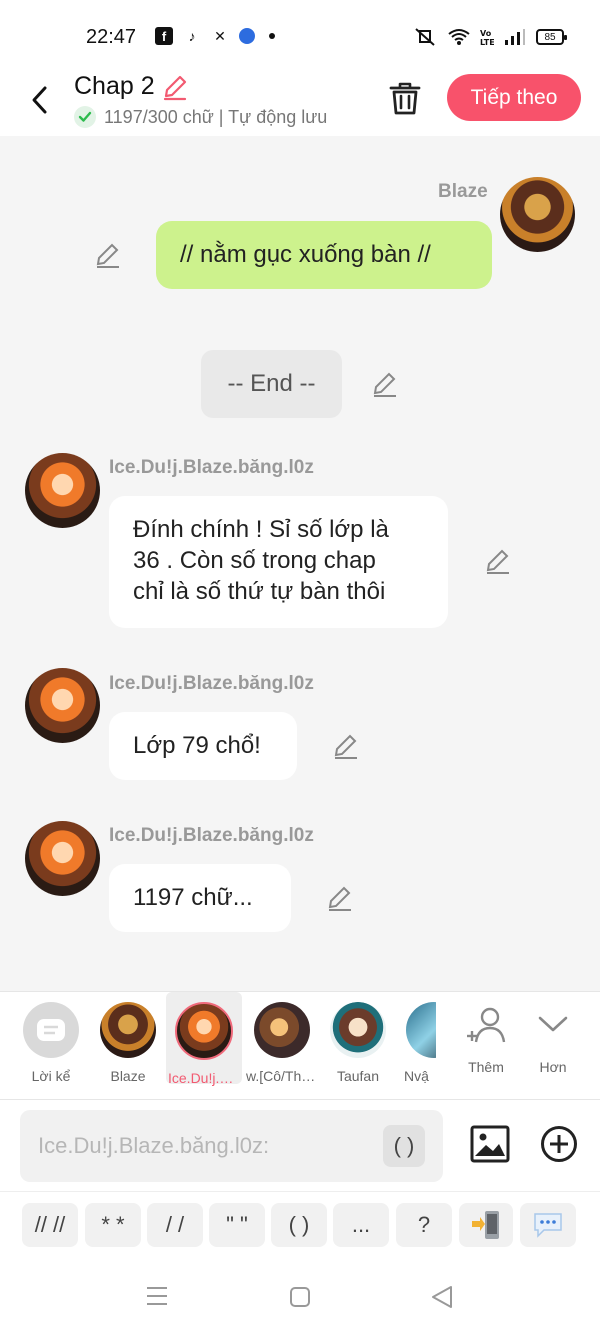  I want to click on shortcut-quotes: " ", so click(237, 1225).